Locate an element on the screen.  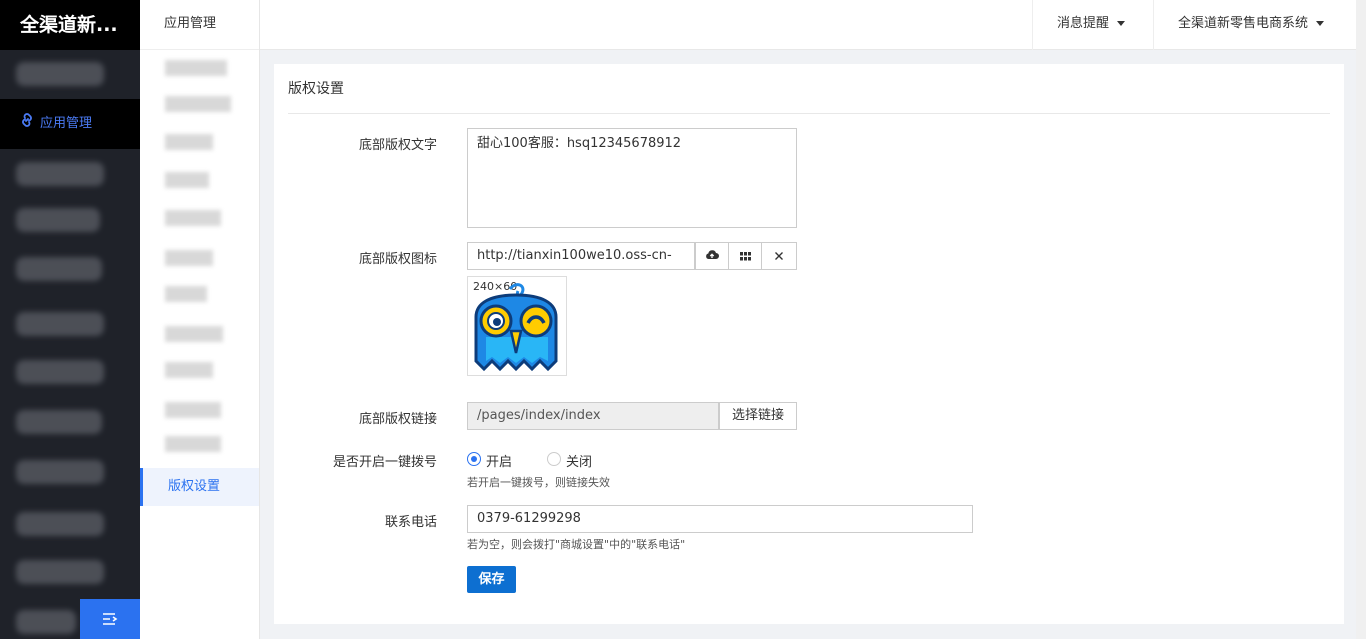
dial-help-text: 若开启一键拨号，则链接失效 is located at coordinates (538, 482).